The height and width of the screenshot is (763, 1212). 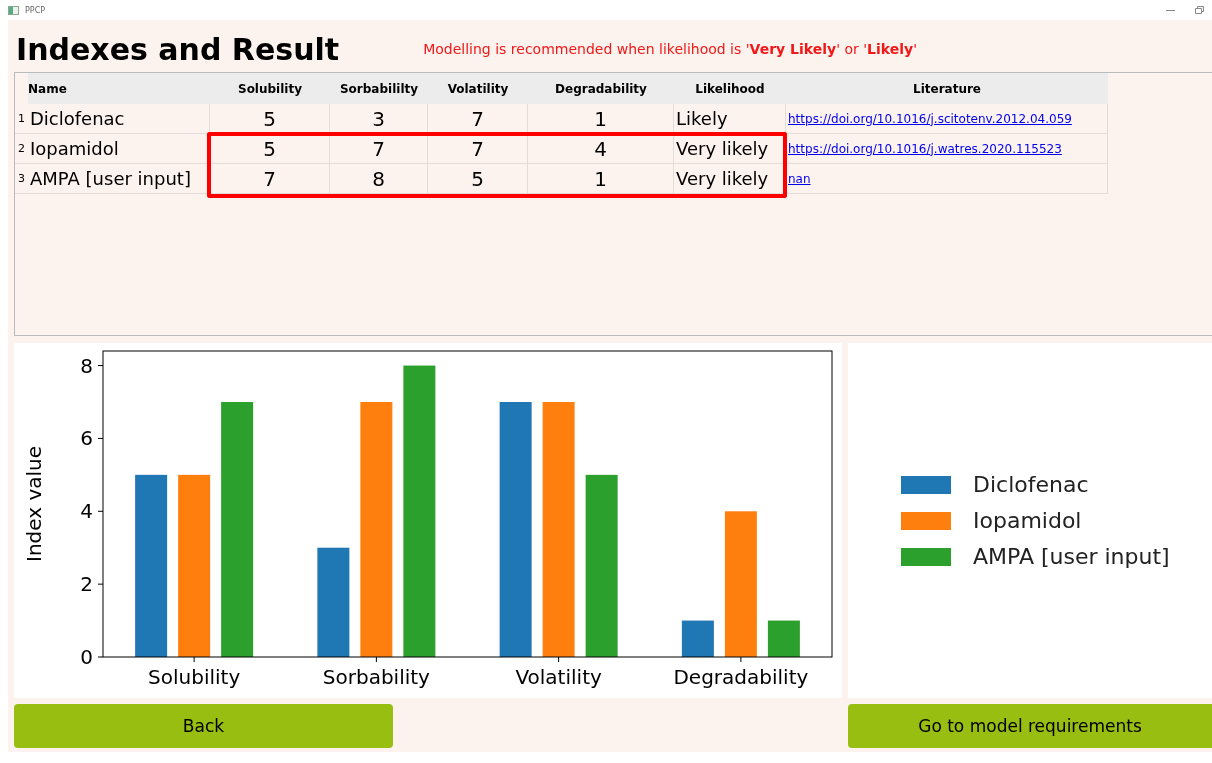 What do you see at coordinates (21, 119) in the screenshot?
I see `row-number: 1` at bounding box center [21, 119].